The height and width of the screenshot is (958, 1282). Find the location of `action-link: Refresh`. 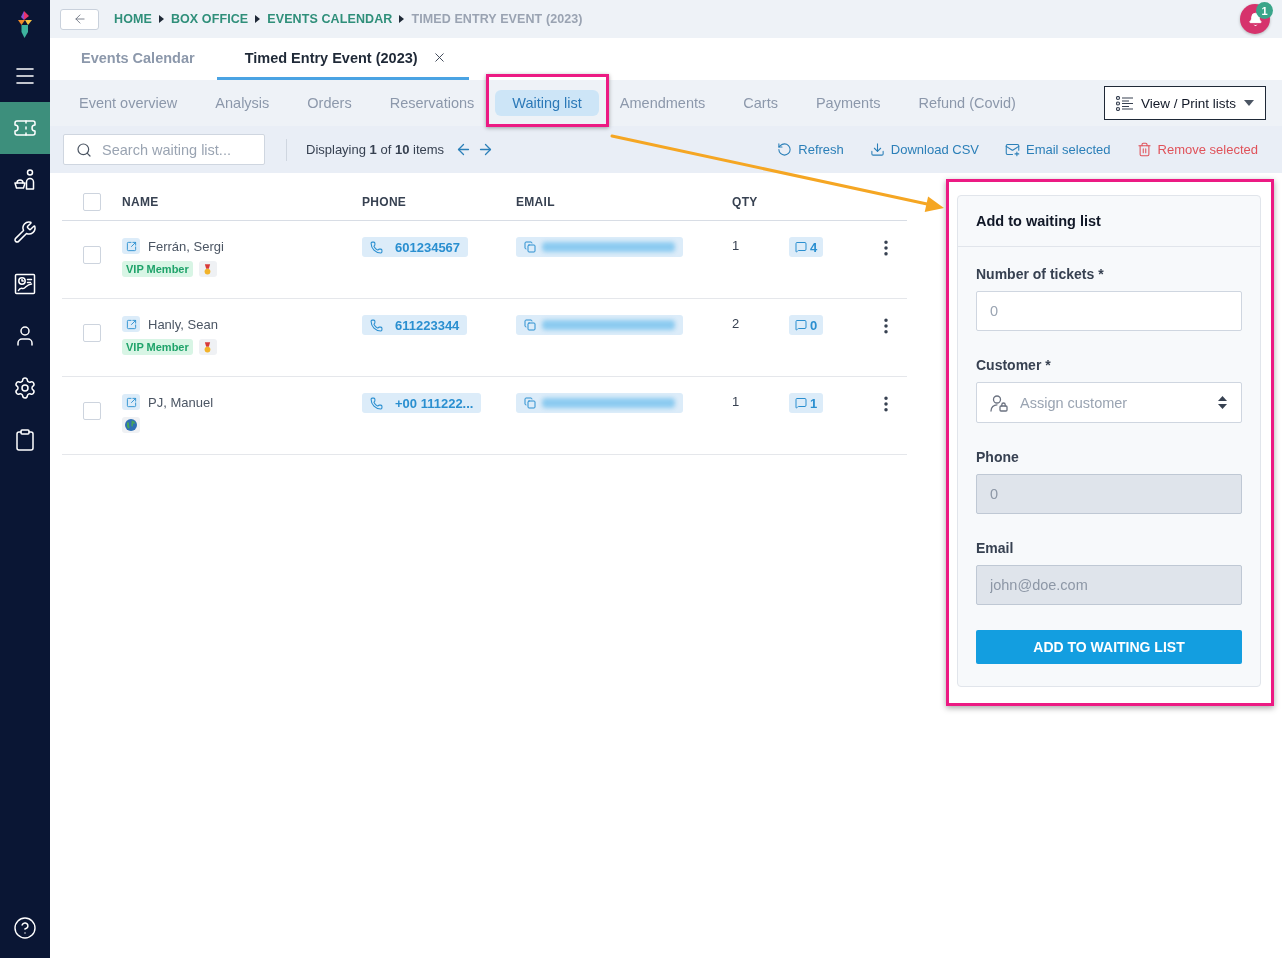

action-link: Refresh is located at coordinates (810, 149).